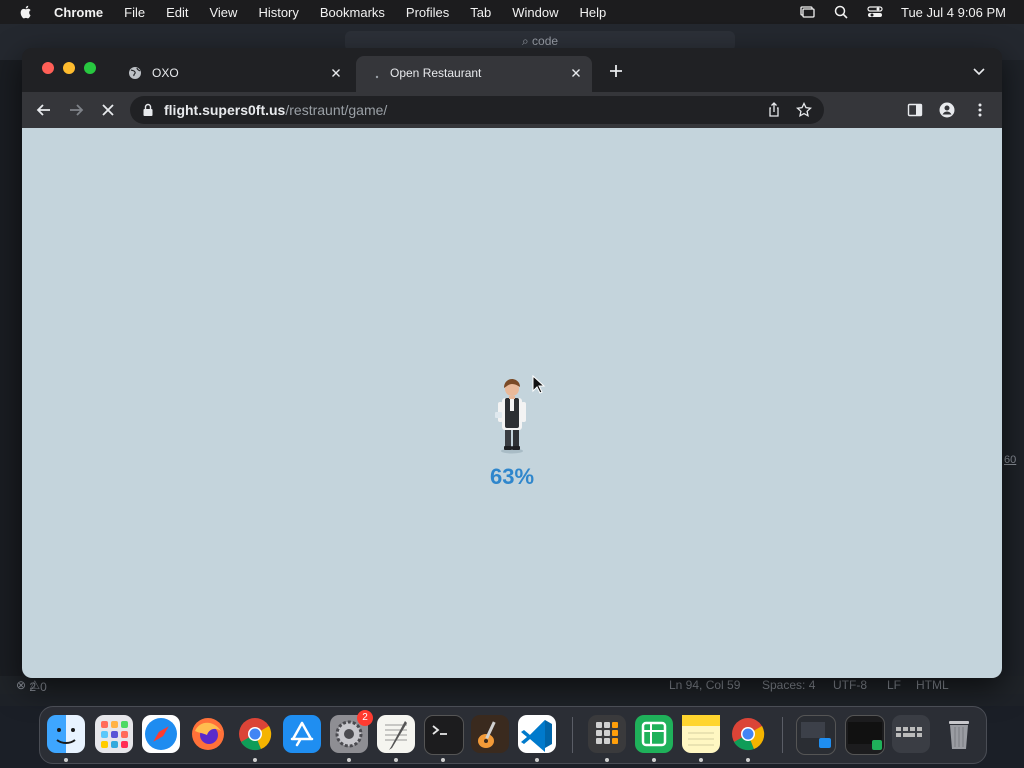  What do you see at coordinates (545, 41) in the screenshot?
I see `background-search-label: code` at bounding box center [545, 41].